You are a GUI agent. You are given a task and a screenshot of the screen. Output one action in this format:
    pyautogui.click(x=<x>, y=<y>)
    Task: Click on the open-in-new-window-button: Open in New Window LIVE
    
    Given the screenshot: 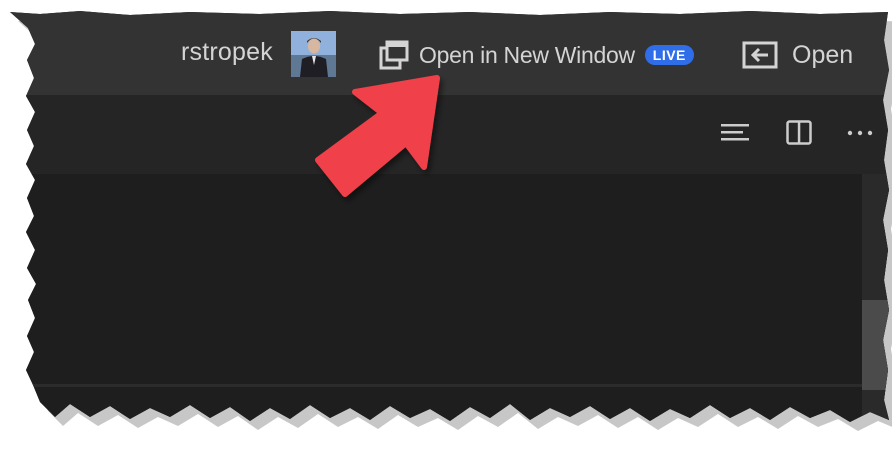 What is the action you would take?
    pyautogui.click(x=536, y=55)
    